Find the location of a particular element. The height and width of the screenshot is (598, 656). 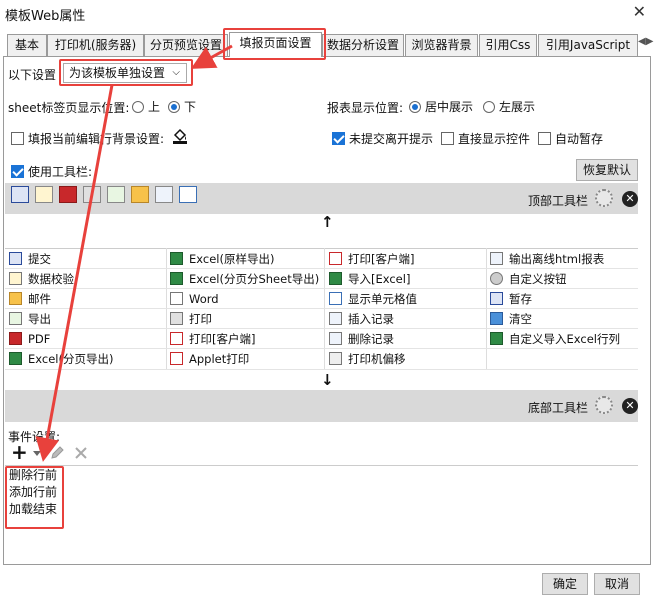

fill-bg-option: 填报当前编辑行背景设置: is located at coordinates (87, 138).